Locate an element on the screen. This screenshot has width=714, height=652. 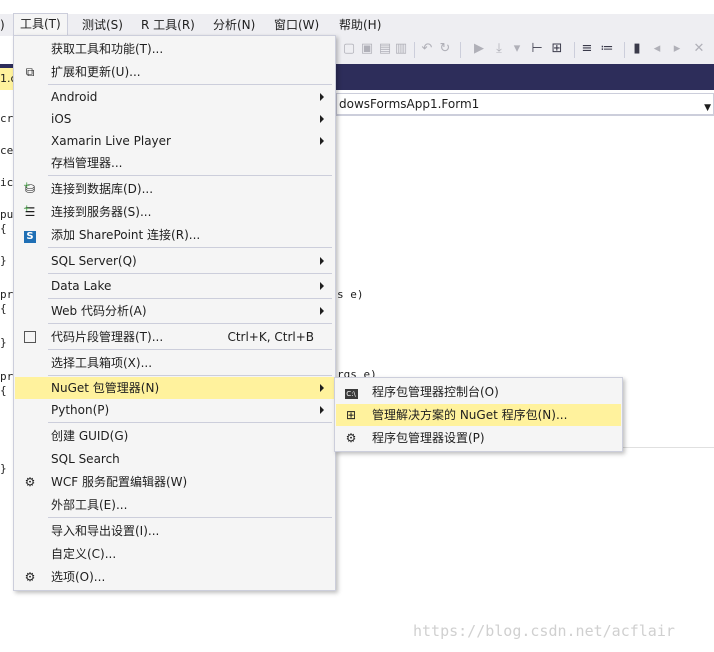
menu-item-sql-server: SQL Server(Q) is located at coordinates (174, 261).